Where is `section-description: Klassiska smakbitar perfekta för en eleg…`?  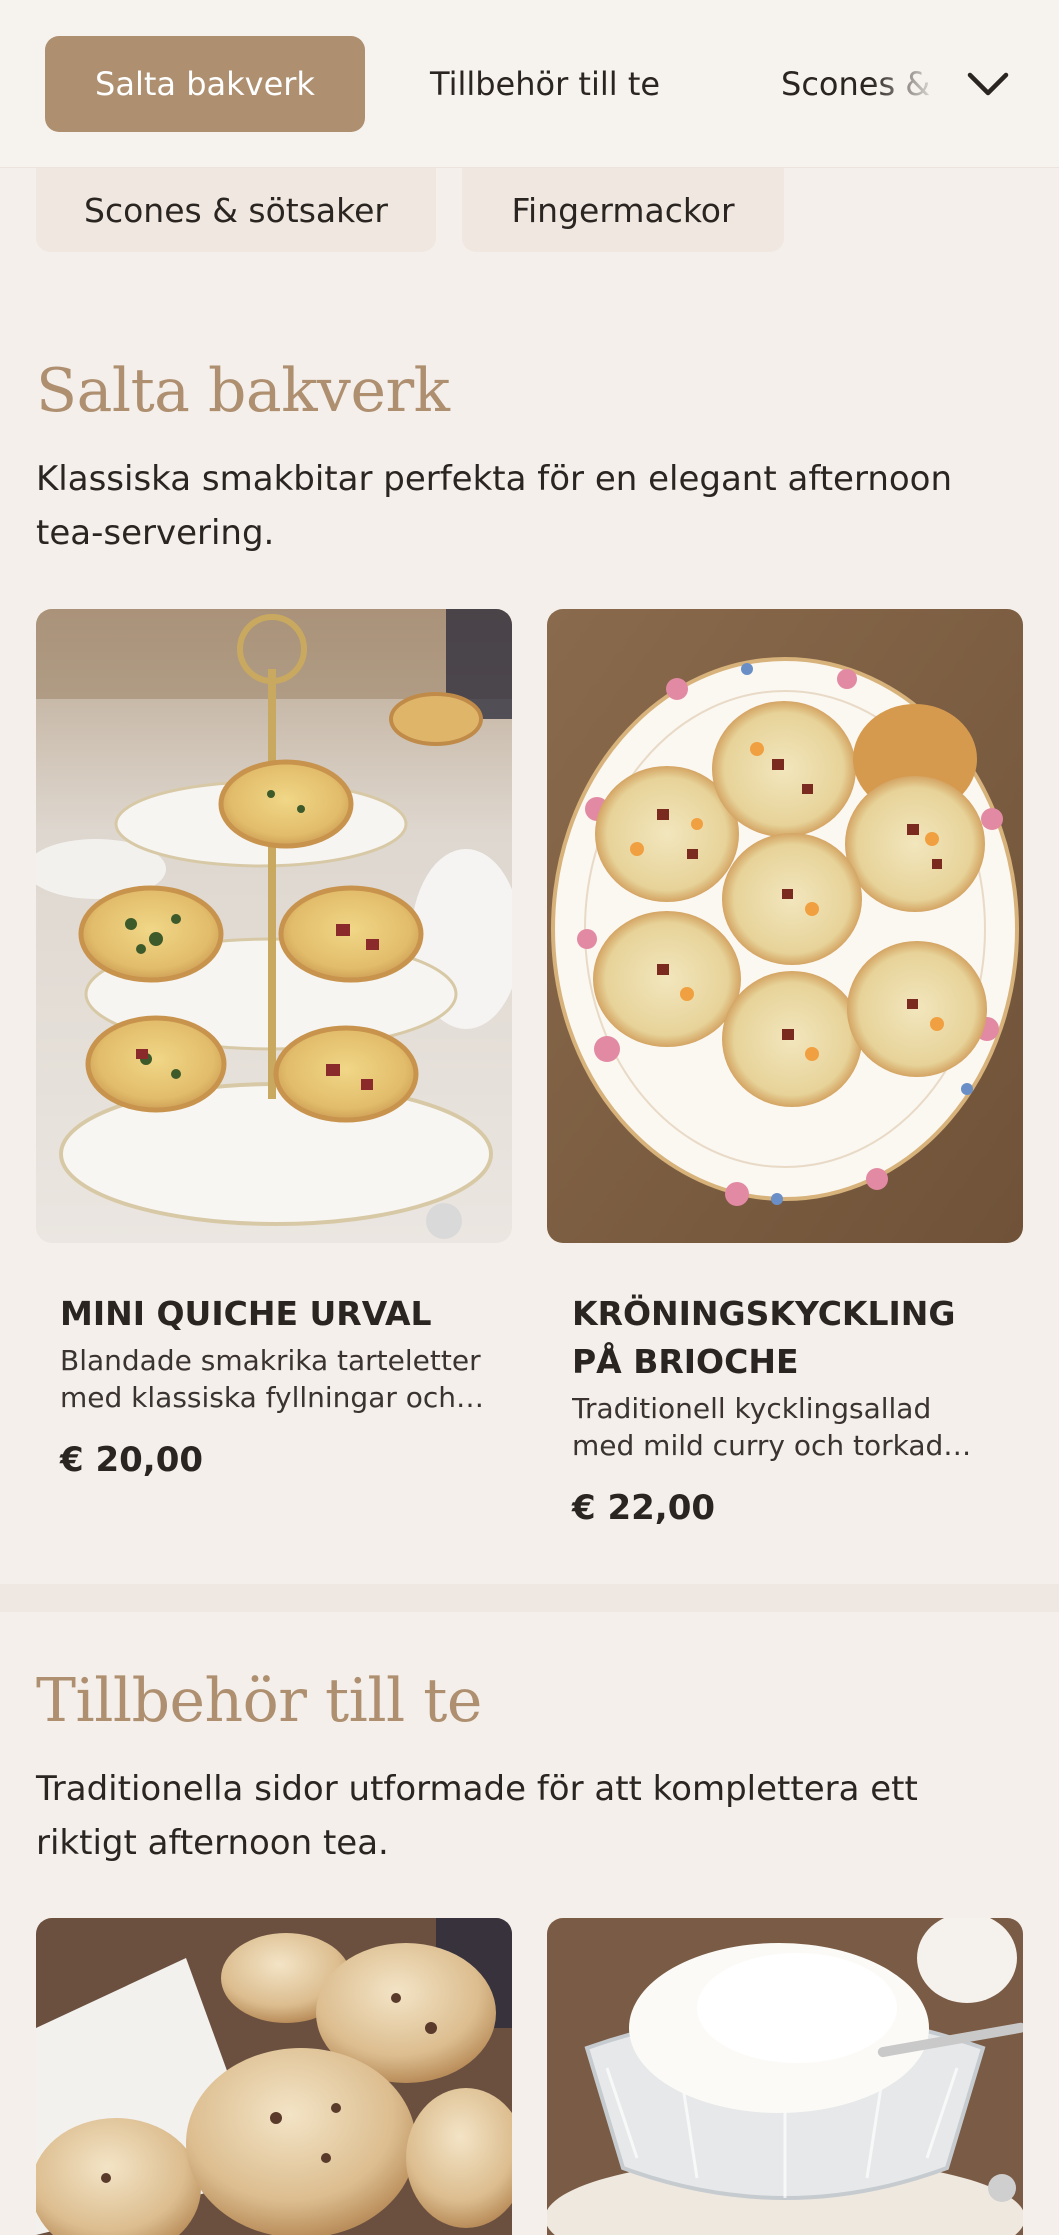 section-description: Klassiska smakbitar perfekta för en eleg… is located at coordinates (494, 506).